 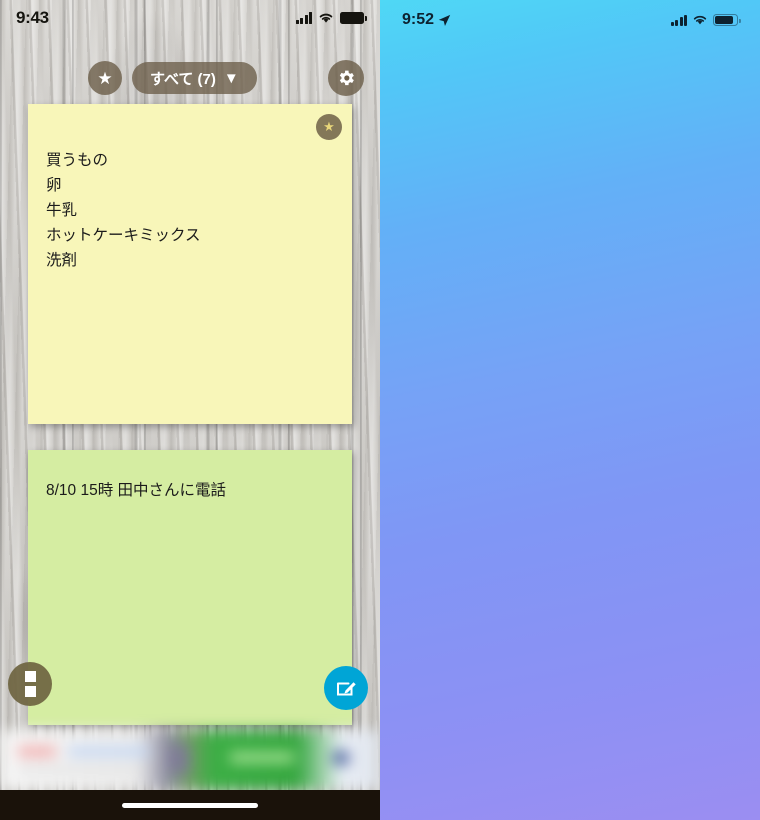 I want to click on note-text: 買うもの 卵 牛乳 ホットケーキミックス 洗剤, so click(x=123, y=211).